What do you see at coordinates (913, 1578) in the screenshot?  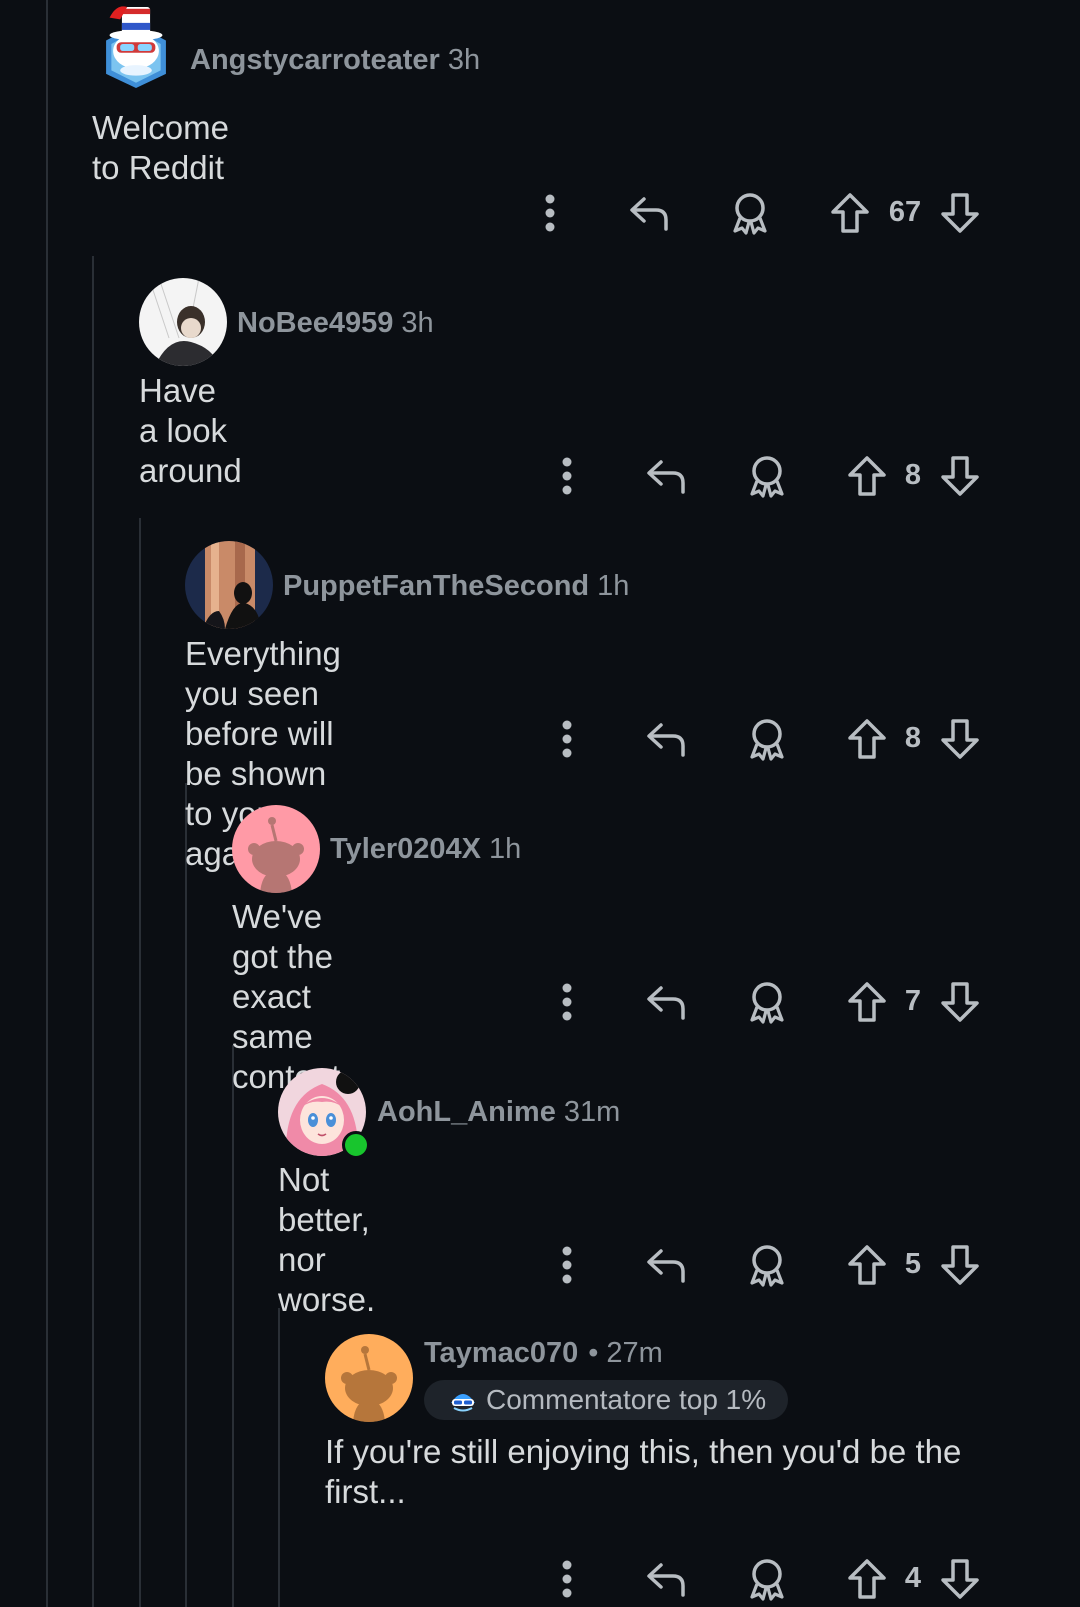 I see `vote-score: 4` at bounding box center [913, 1578].